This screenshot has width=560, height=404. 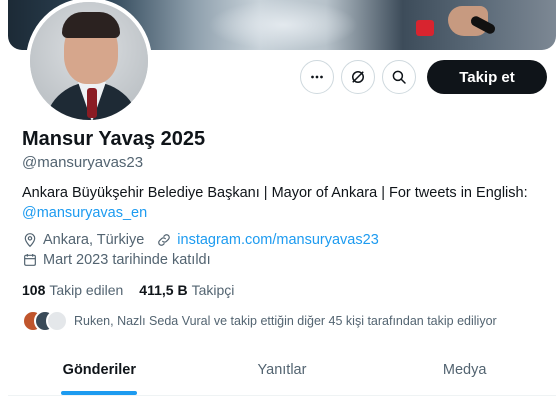 I want to click on more-dots-icon, so click(x=317, y=77).